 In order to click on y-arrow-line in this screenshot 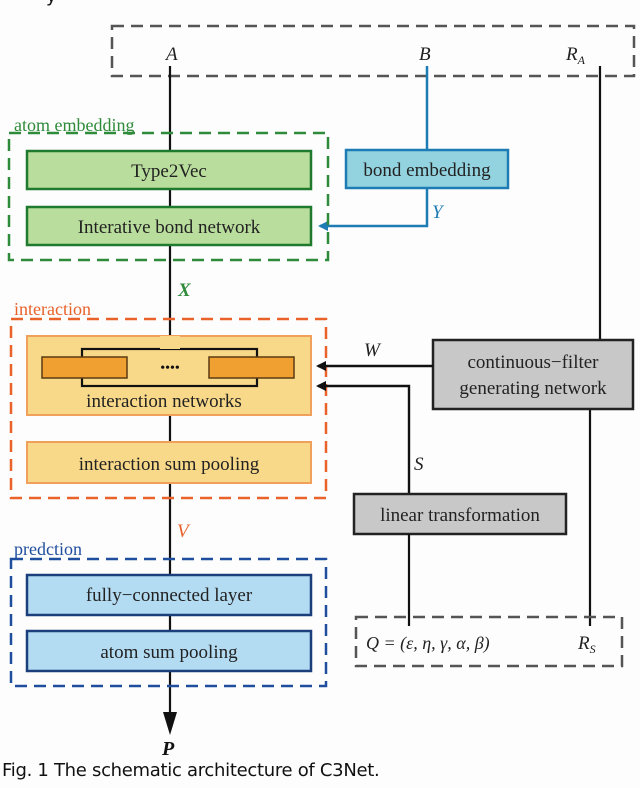, I will do `click(373, 209)`.